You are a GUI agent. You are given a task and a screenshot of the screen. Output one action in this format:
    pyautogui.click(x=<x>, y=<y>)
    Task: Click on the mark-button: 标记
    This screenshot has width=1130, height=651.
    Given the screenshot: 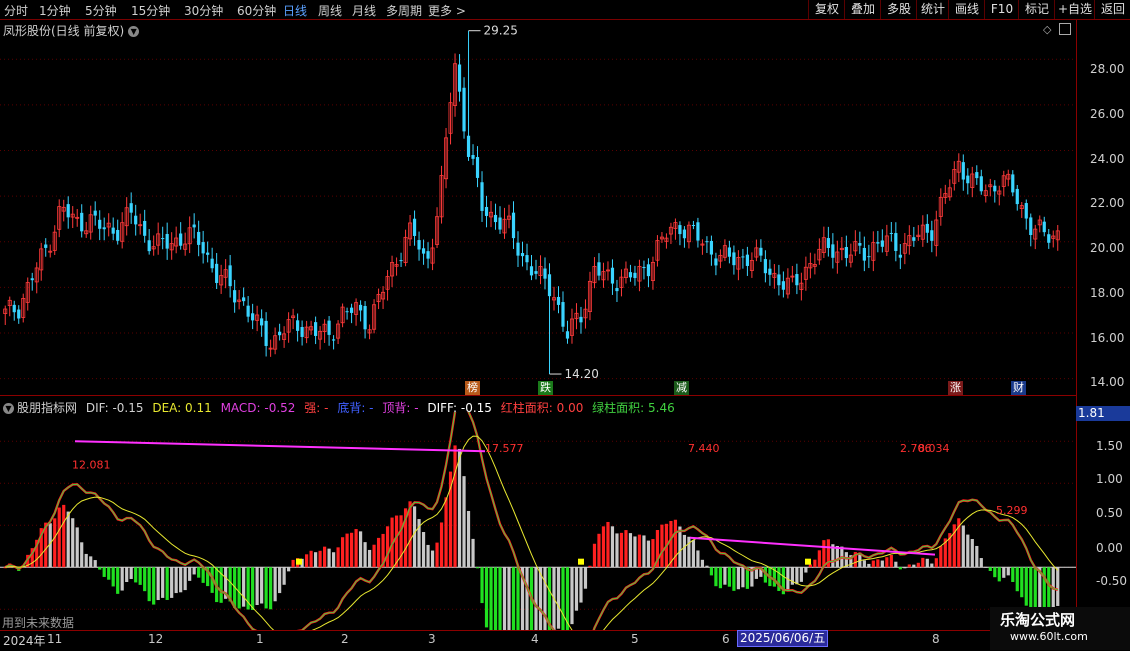 What is the action you would take?
    pyautogui.click(x=1036, y=9)
    